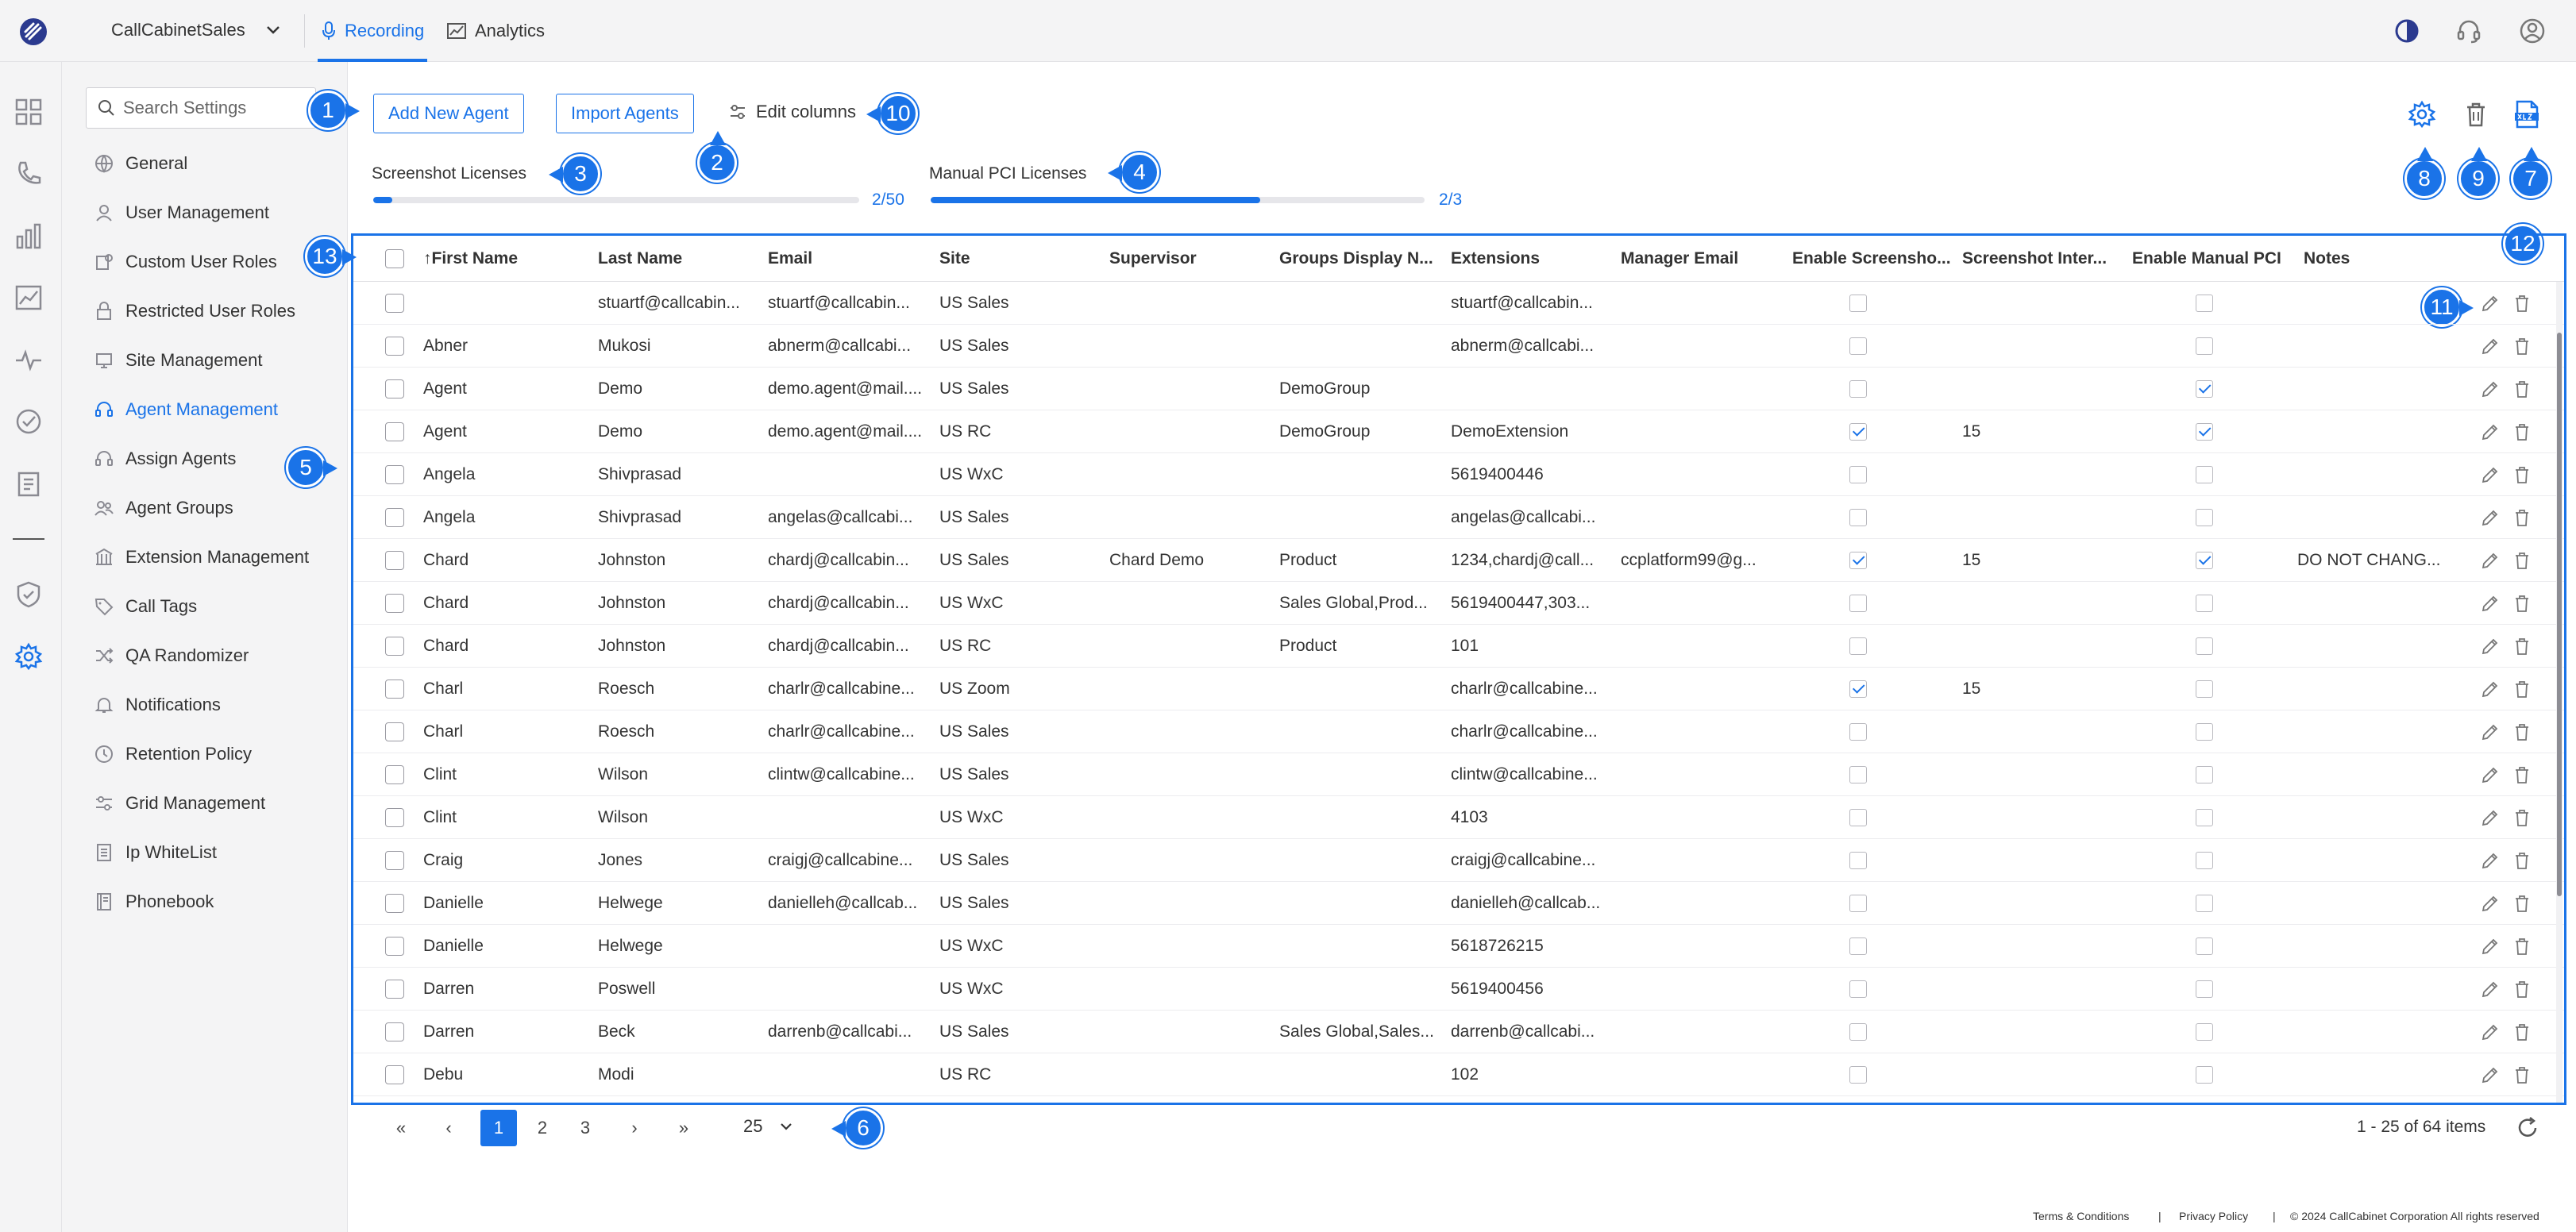 The image size is (2576, 1232). What do you see at coordinates (2375, 259) in the screenshot?
I see `column-header-notes: Notes` at bounding box center [2375, 259].